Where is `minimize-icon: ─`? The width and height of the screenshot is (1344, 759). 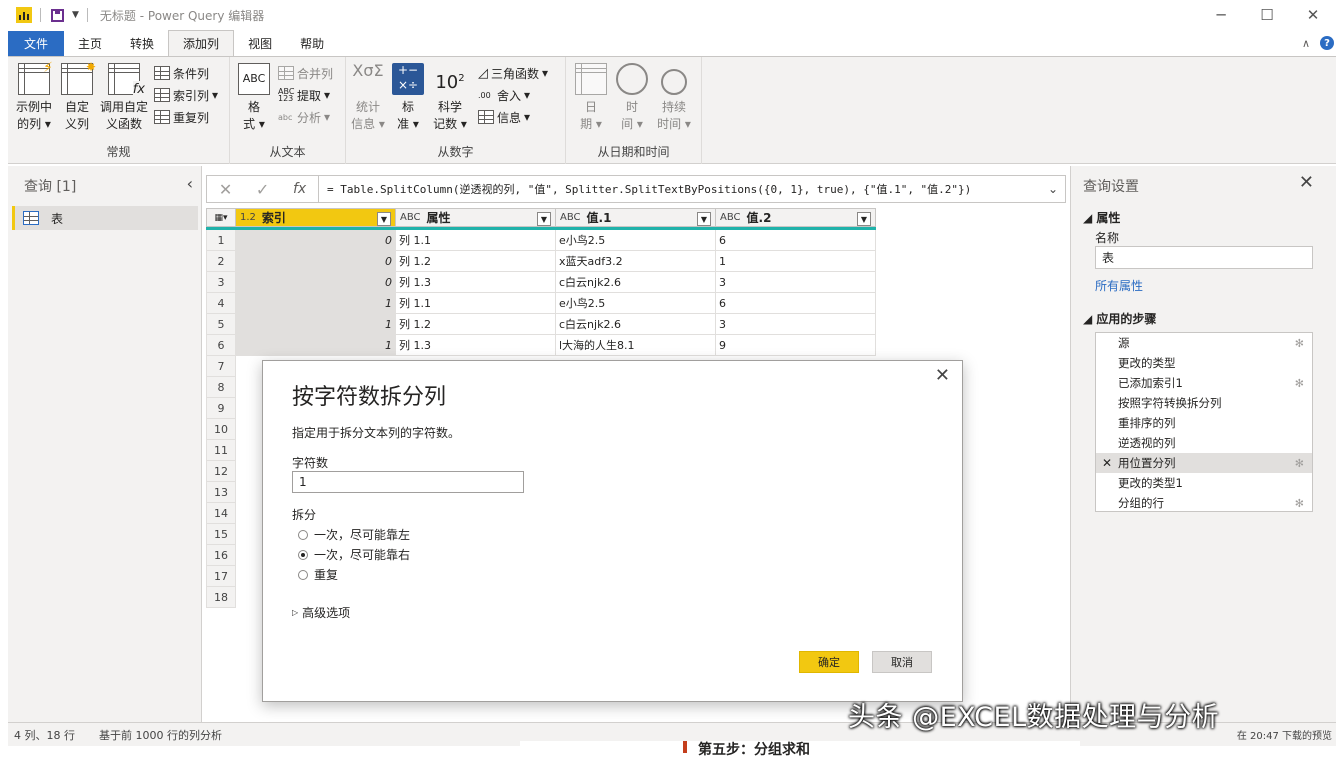 minimize-icon: ─ is located at coordinates (1221, 15).